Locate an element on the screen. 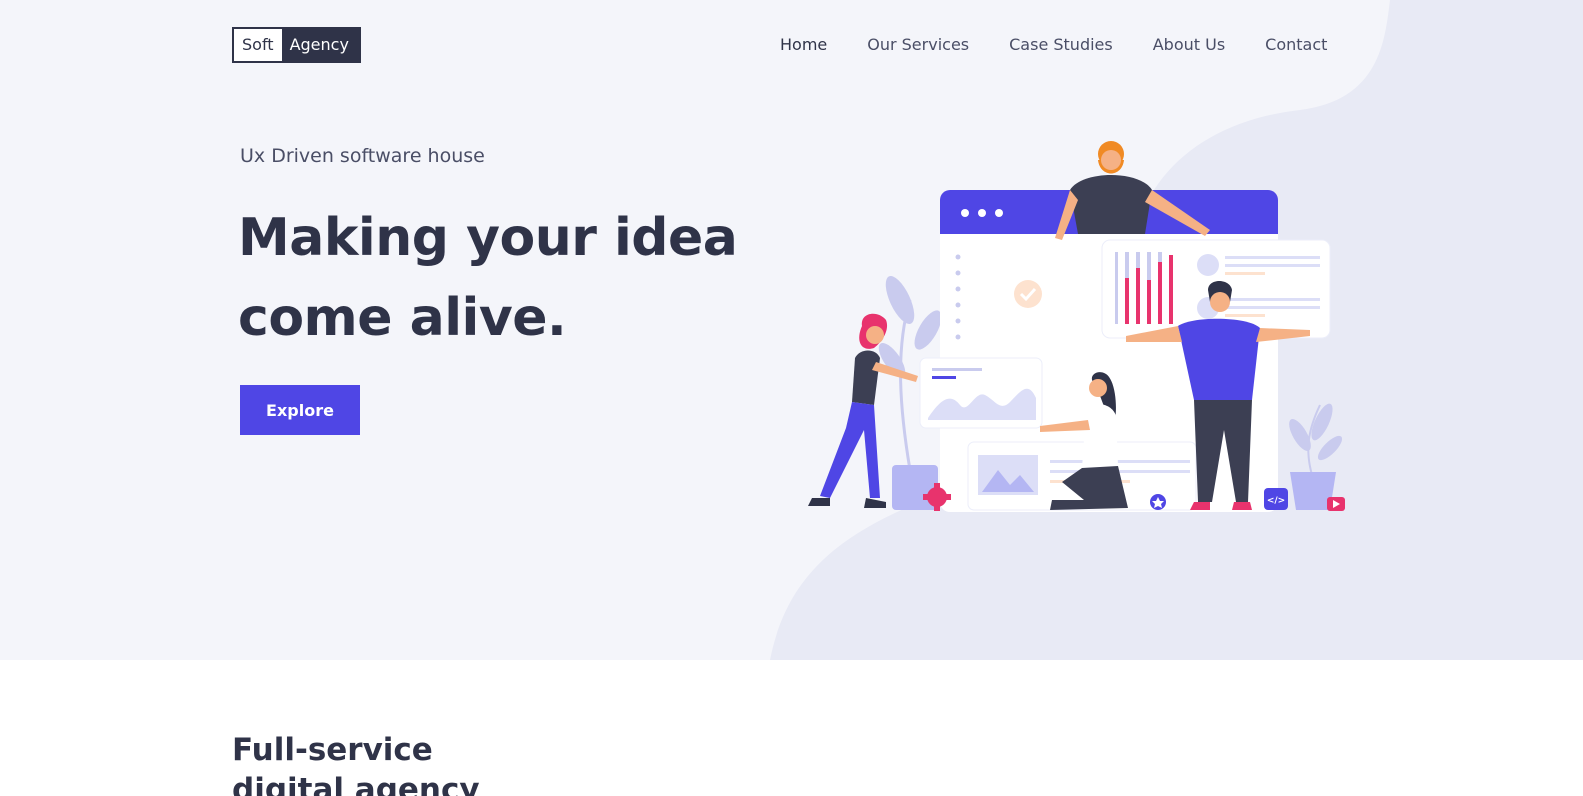 Image resolution: width=1583 pixels, height=796 pixels. logo-agency-text: Agency is located at coordinates (320, 45).